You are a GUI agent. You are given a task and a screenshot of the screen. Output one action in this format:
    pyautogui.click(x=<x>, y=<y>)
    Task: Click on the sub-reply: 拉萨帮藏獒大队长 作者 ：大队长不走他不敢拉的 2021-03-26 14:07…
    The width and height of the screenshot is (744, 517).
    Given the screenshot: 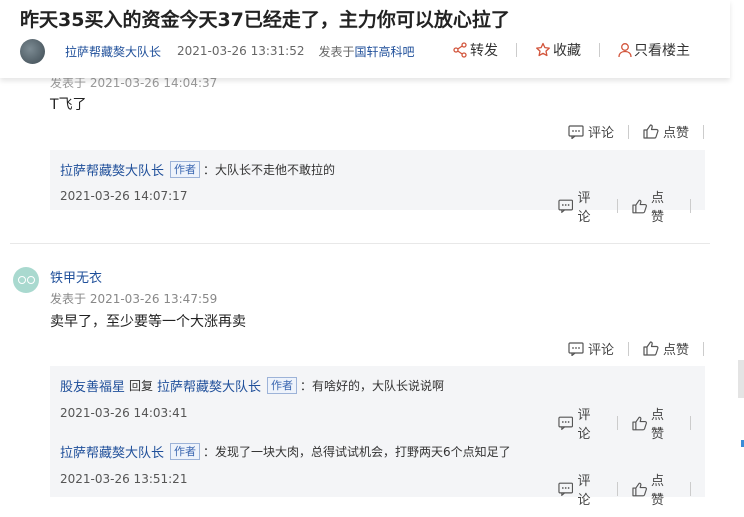 What is the action you would take?
    pyautogui.click(x=377, y=187)
    